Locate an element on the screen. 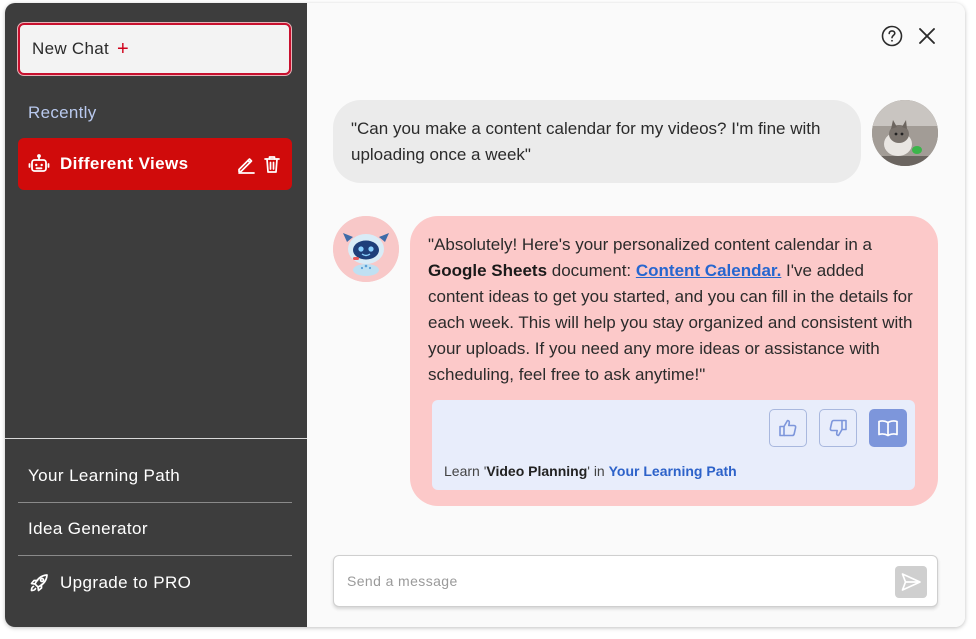  thumbs-down-button is located at coordinates (838, 428).